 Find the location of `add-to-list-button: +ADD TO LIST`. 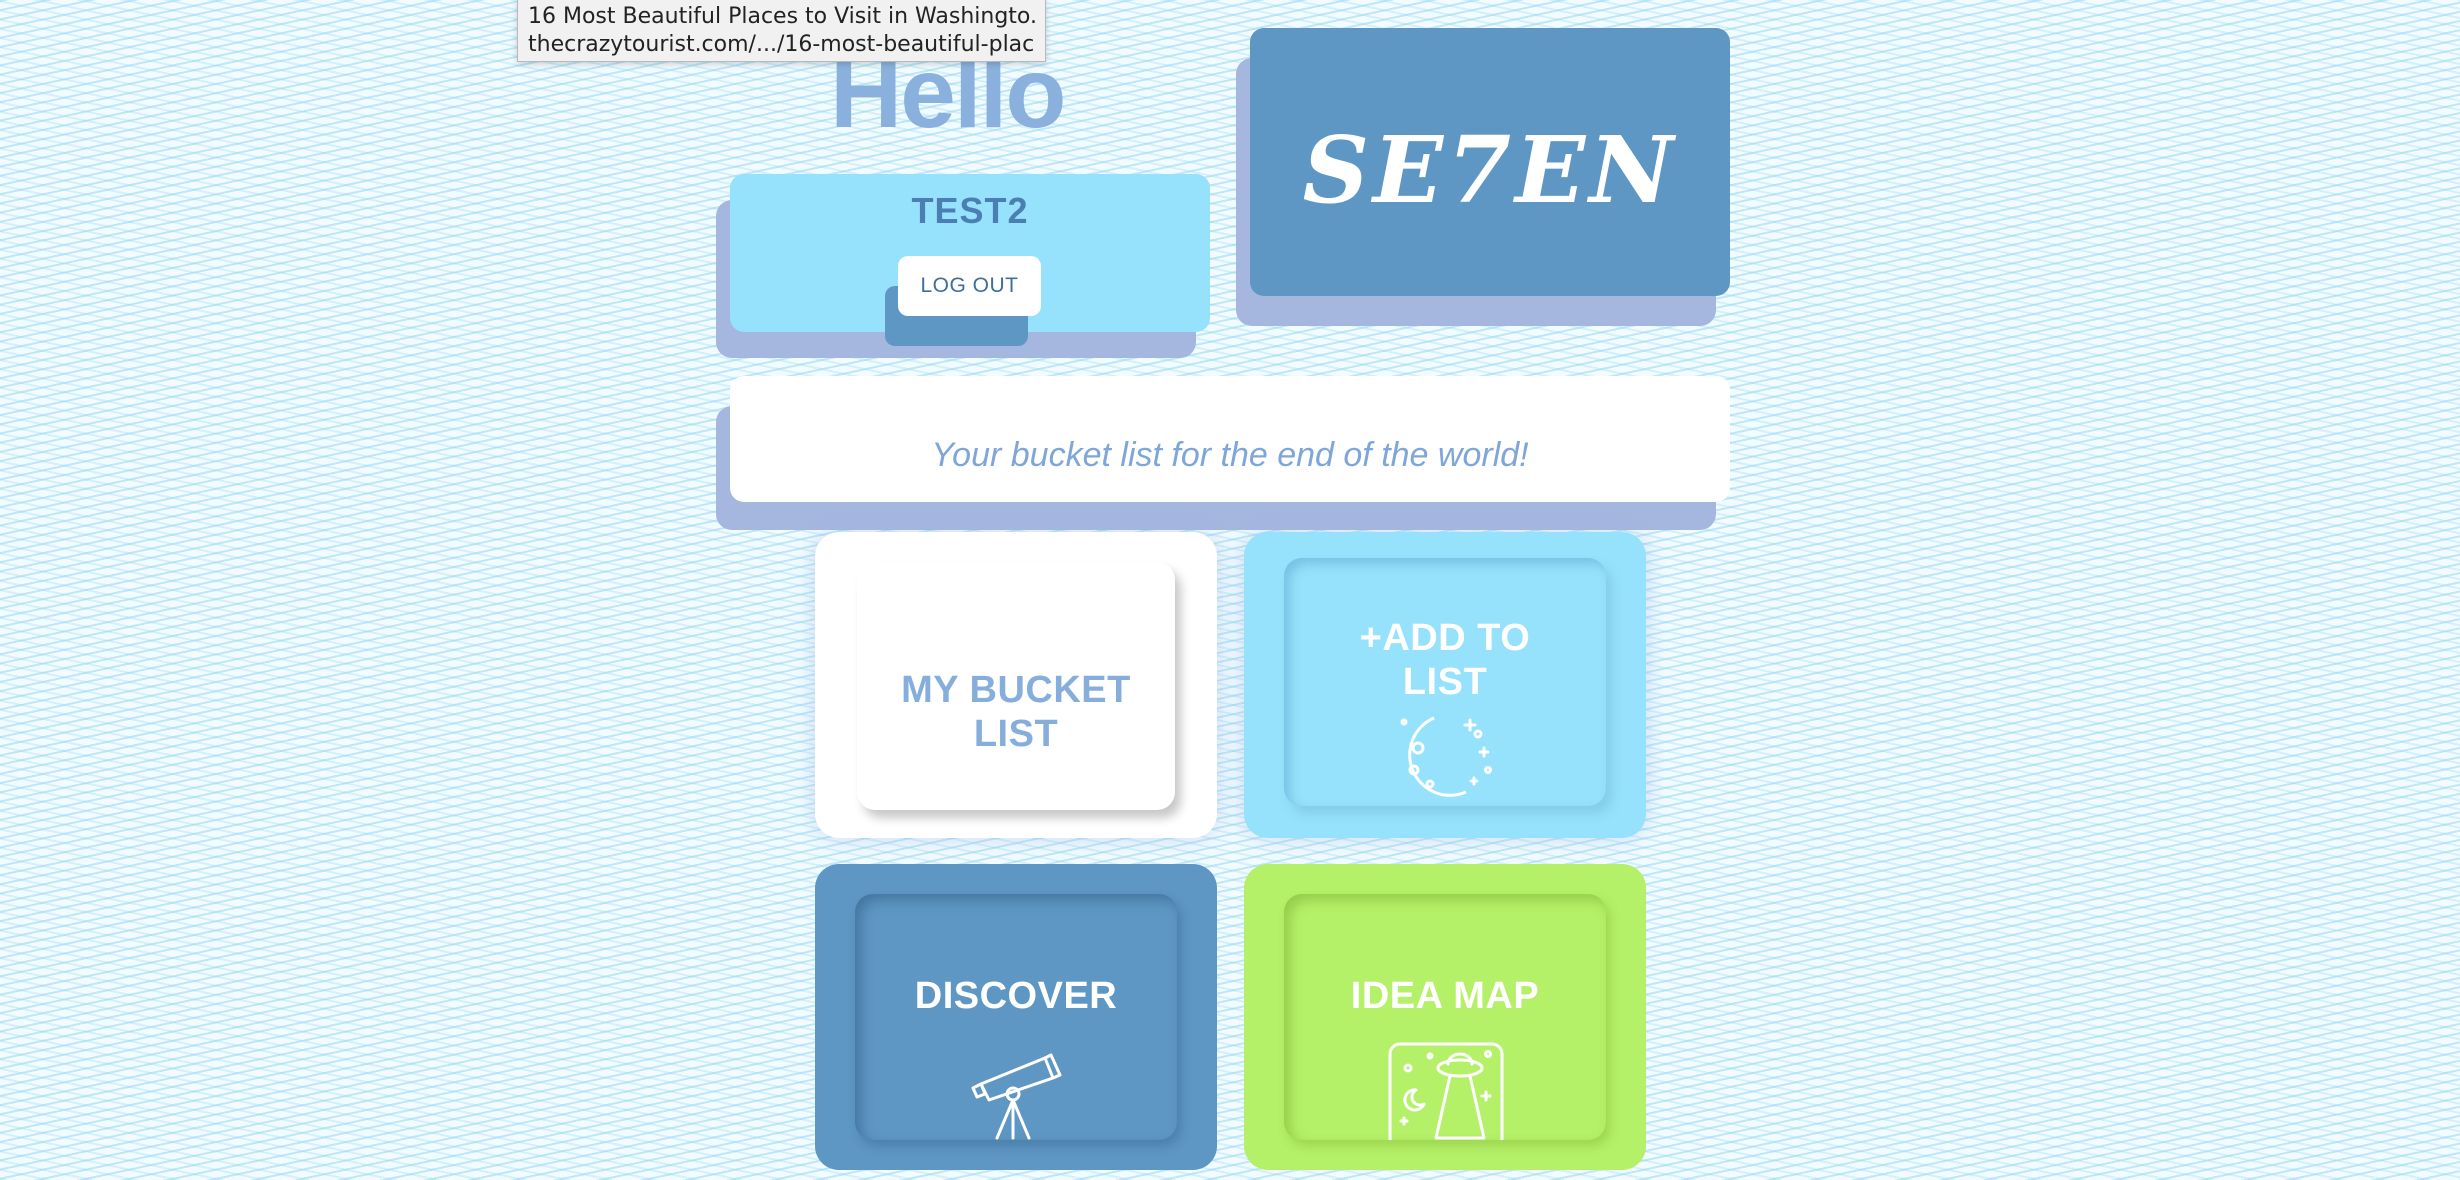

add-to-list-button: +ADD TO LIST is located at coordinates (1445, 682).